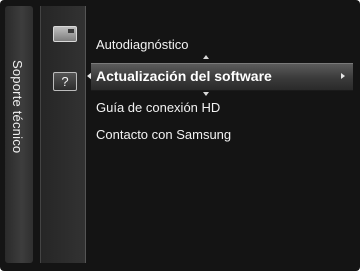 This screenshot has height=271, width=360. What do you see at coordinates (158, 107) in the screenshot?
I see `menu-item-guia-conexion-hd: Guía de conexión HD` at bounding box center [158, 107].